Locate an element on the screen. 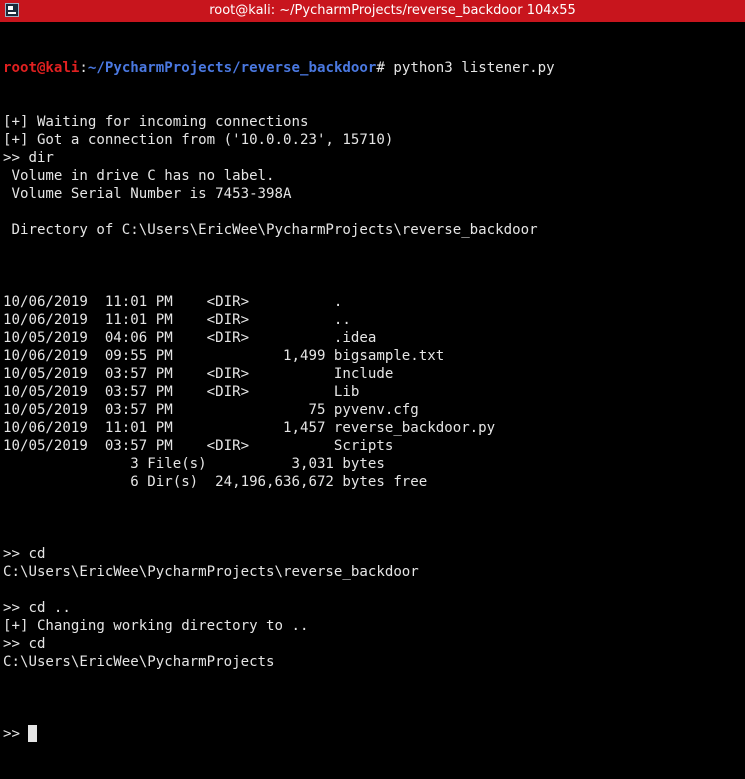 This screenshot has height=779, width=745. output-line: >> cd .. is located at coordinates (37, 608).